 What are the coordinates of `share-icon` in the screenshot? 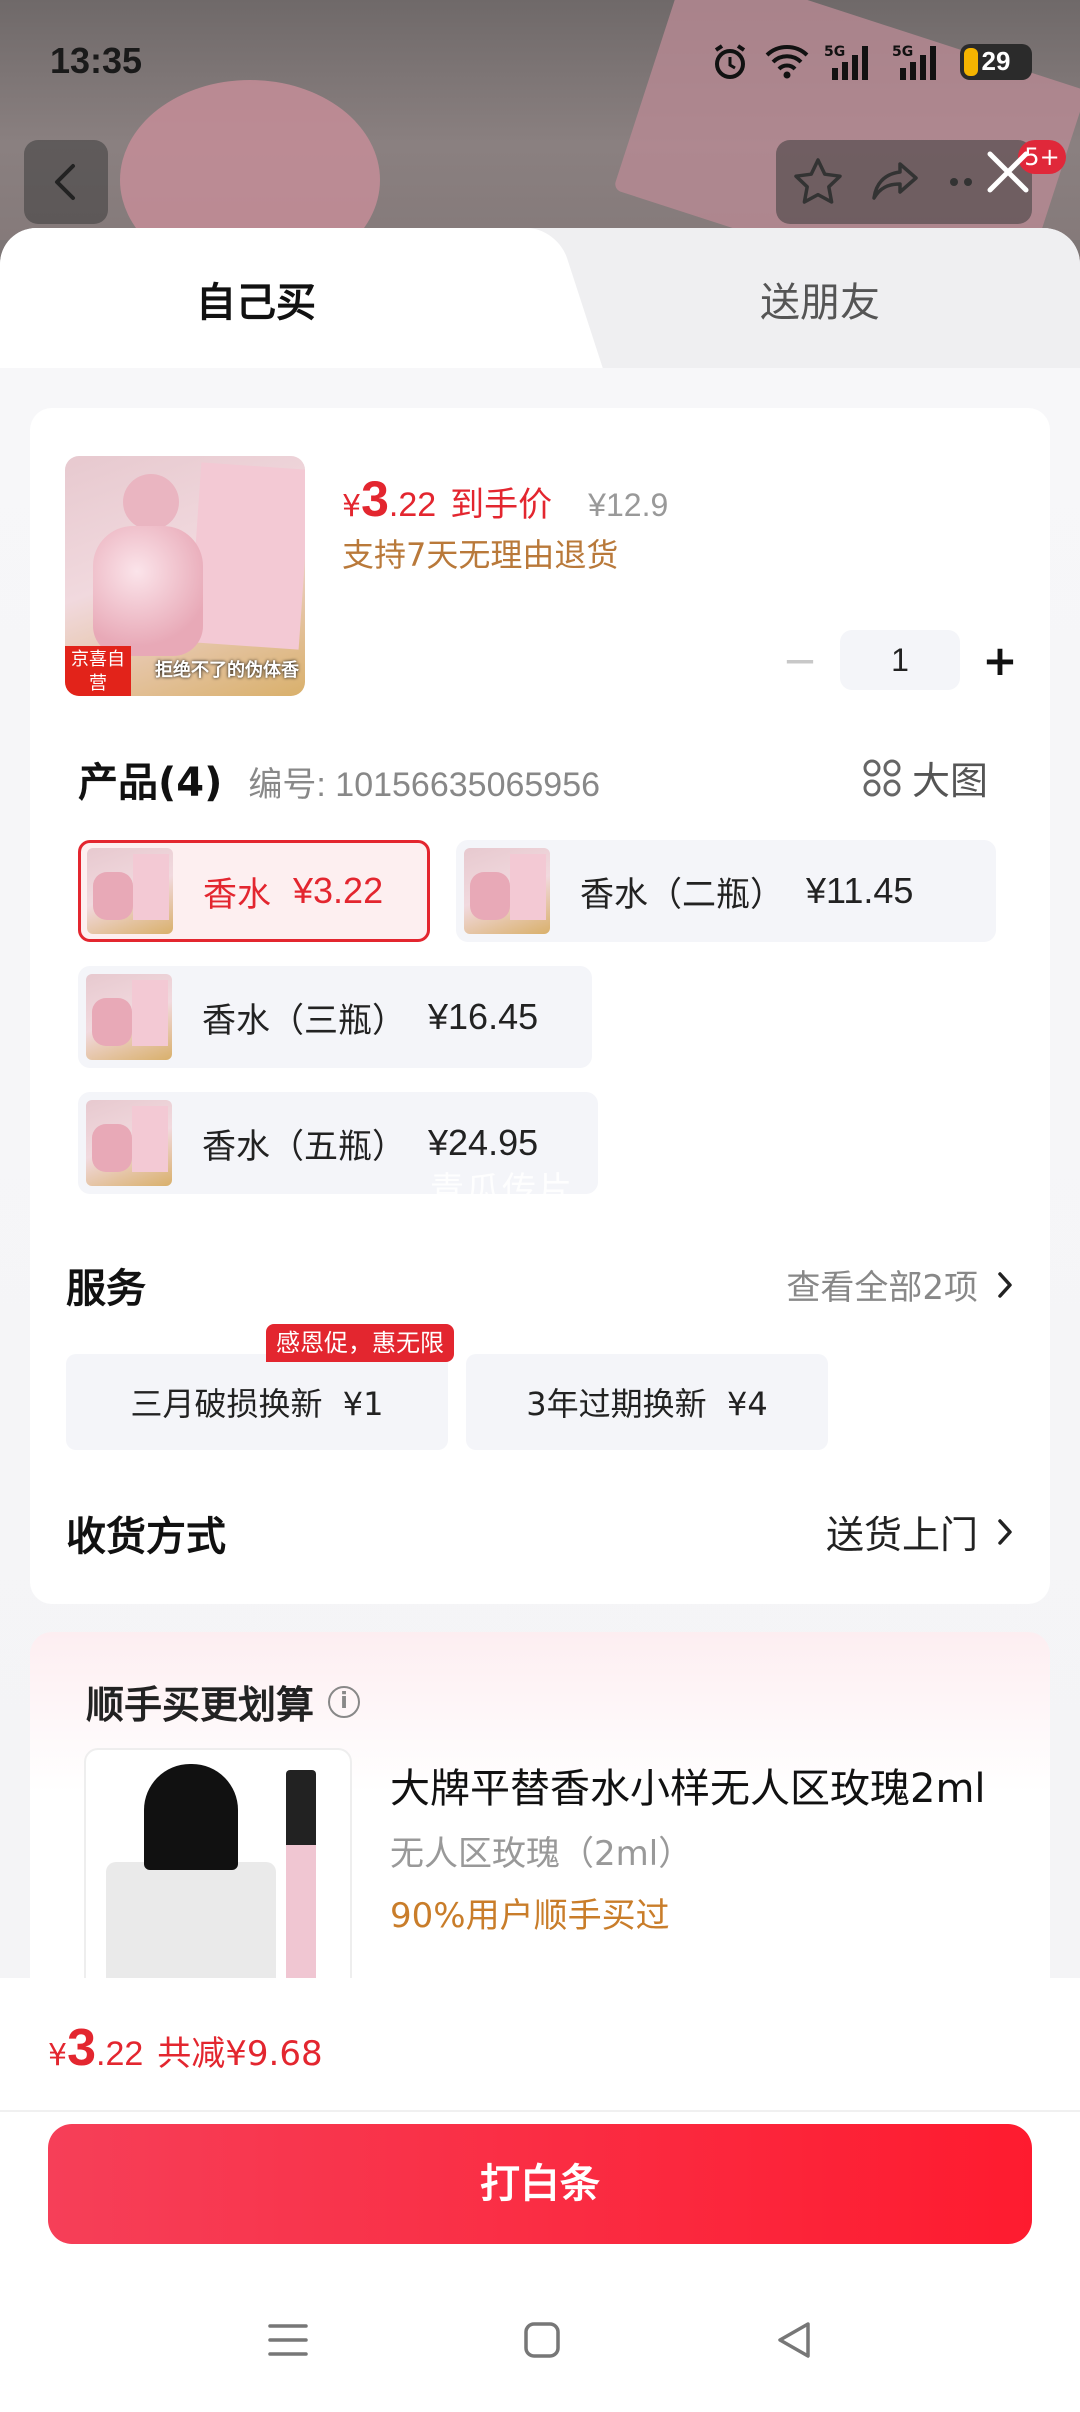 It's located at (896, 182).